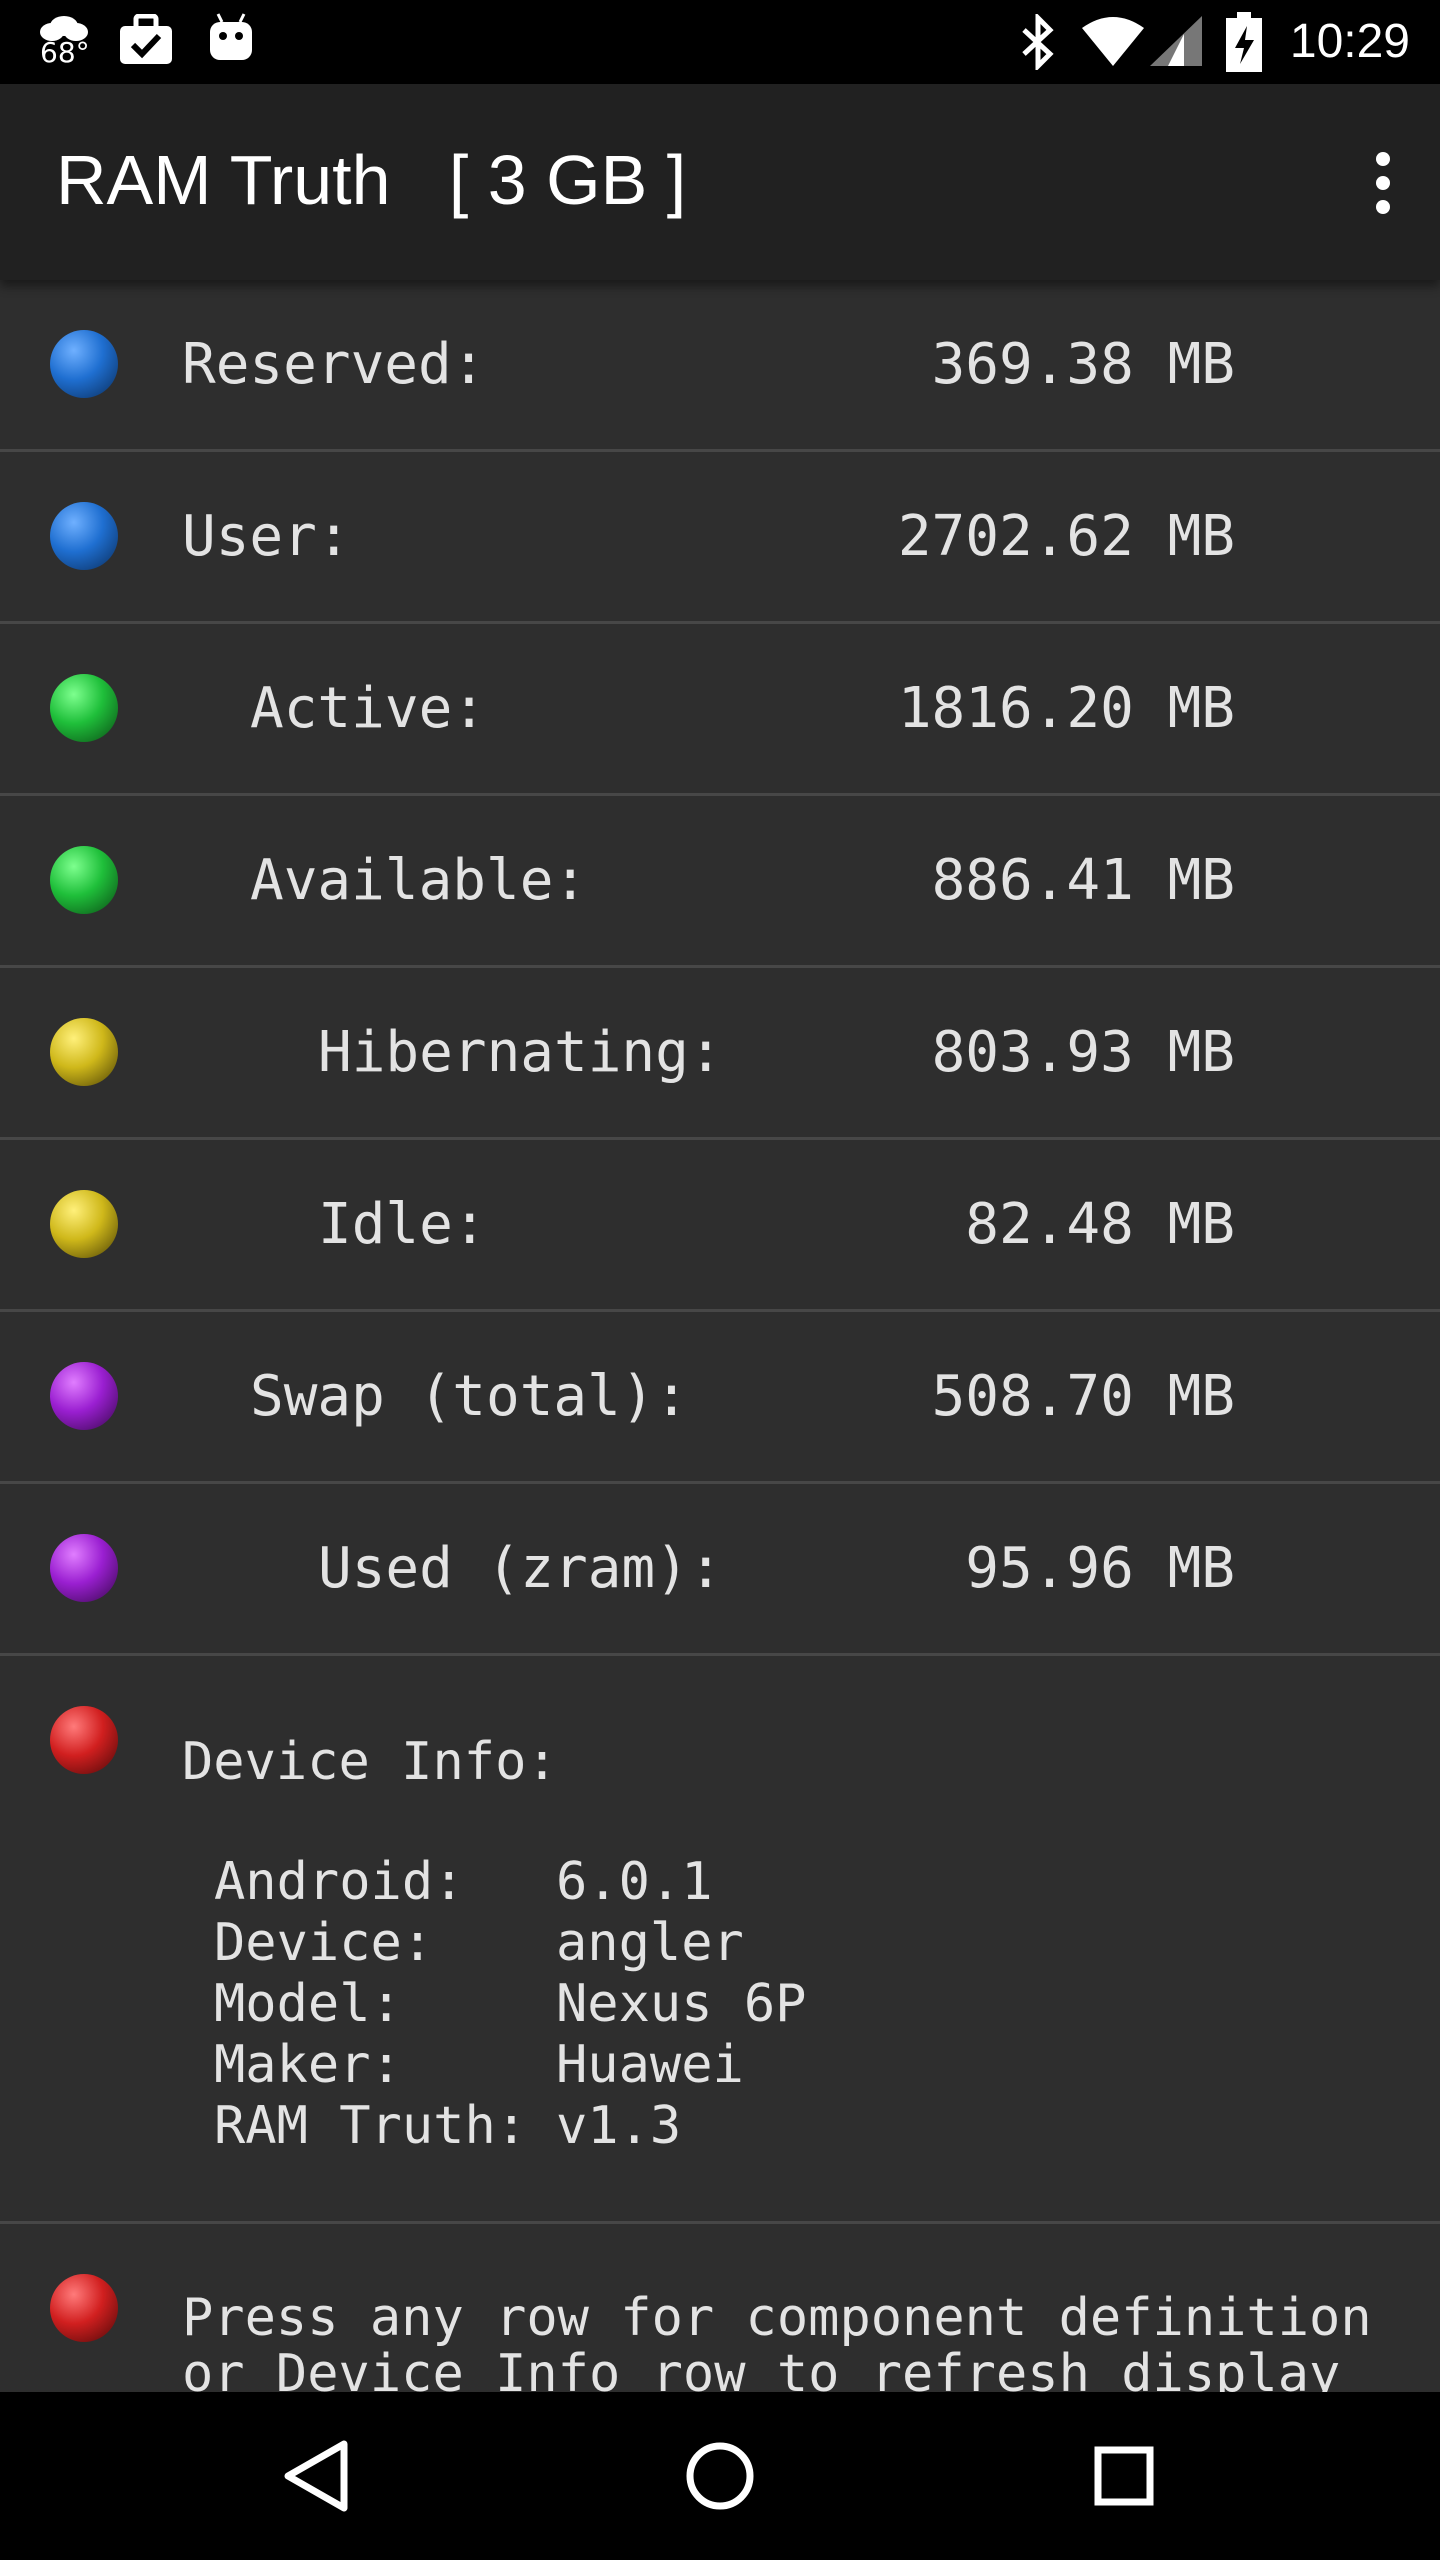 The height and width of the screenshot is (2560, 1440). I want to click on row-value: 2702.62 MB, so click(1066, 536).